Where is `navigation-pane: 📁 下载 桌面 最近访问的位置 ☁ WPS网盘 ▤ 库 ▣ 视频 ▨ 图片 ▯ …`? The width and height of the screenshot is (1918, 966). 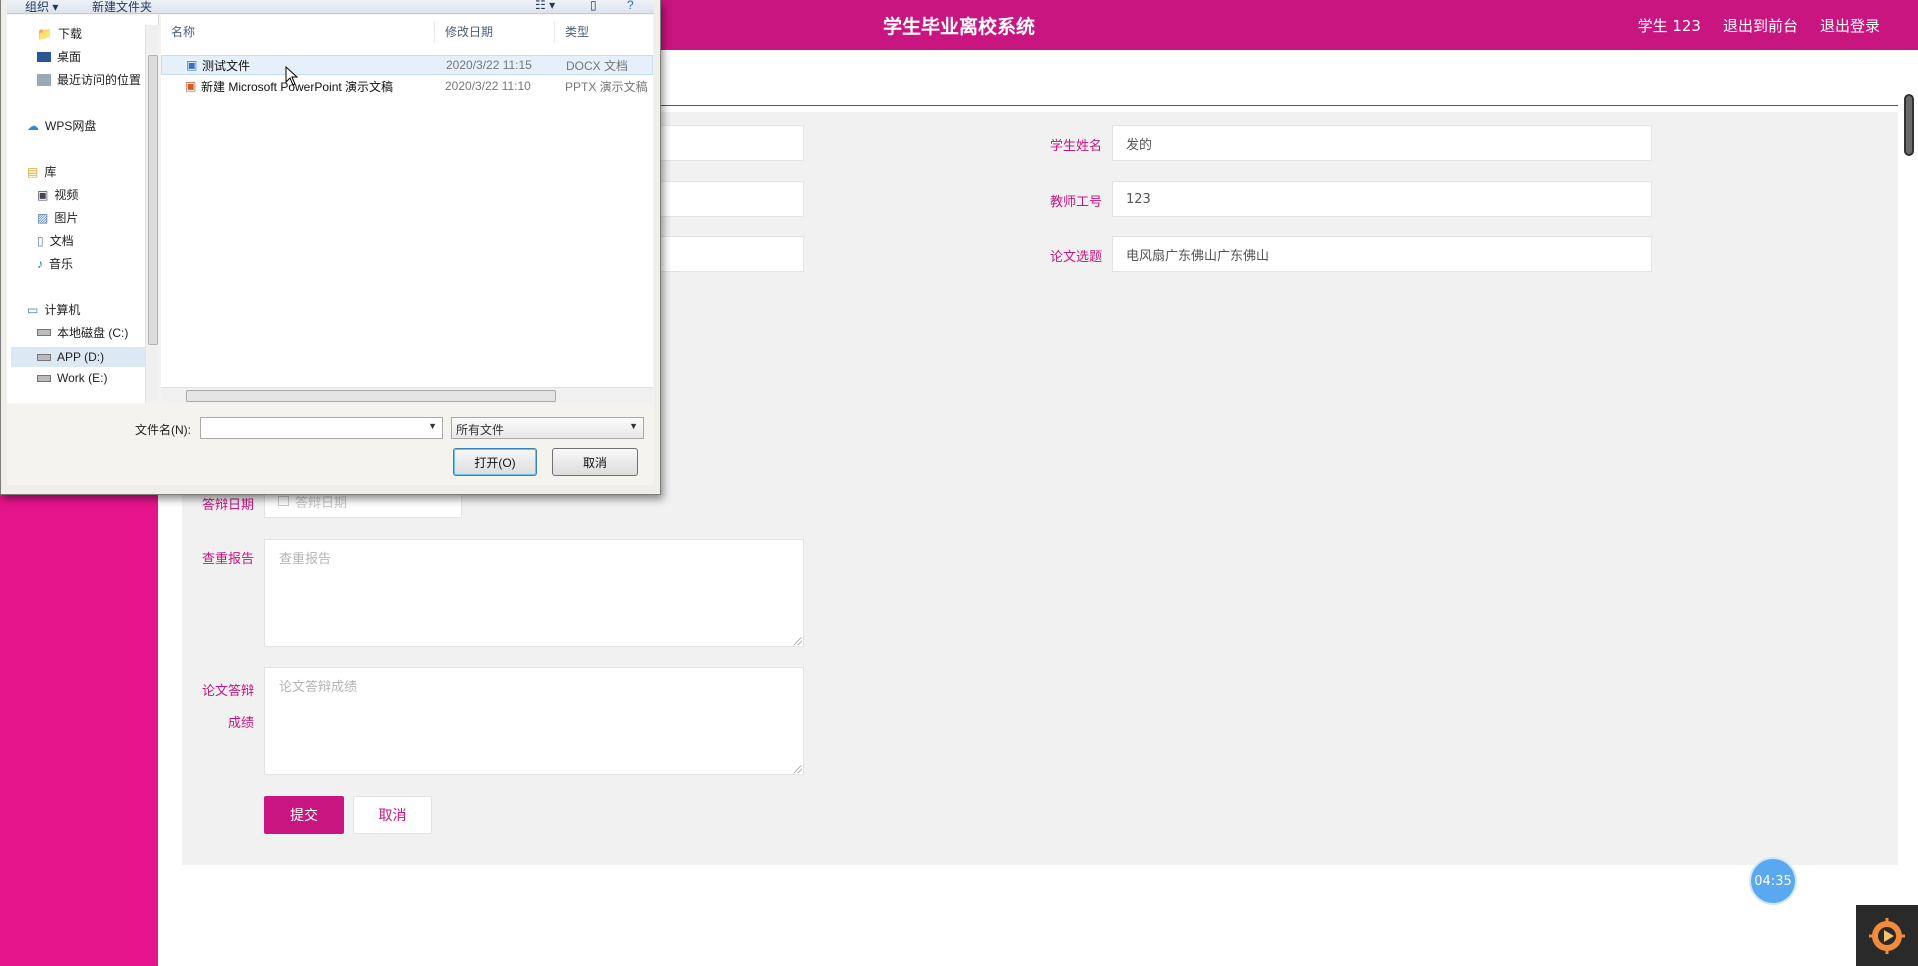 navigation-pane: 📁 下载 桌面 最近访问的位置 ☁ WPS网盘 ▤ 库 ▣ 视频 ▨ 图片 ▯ … is located at coordinates (83, 209).